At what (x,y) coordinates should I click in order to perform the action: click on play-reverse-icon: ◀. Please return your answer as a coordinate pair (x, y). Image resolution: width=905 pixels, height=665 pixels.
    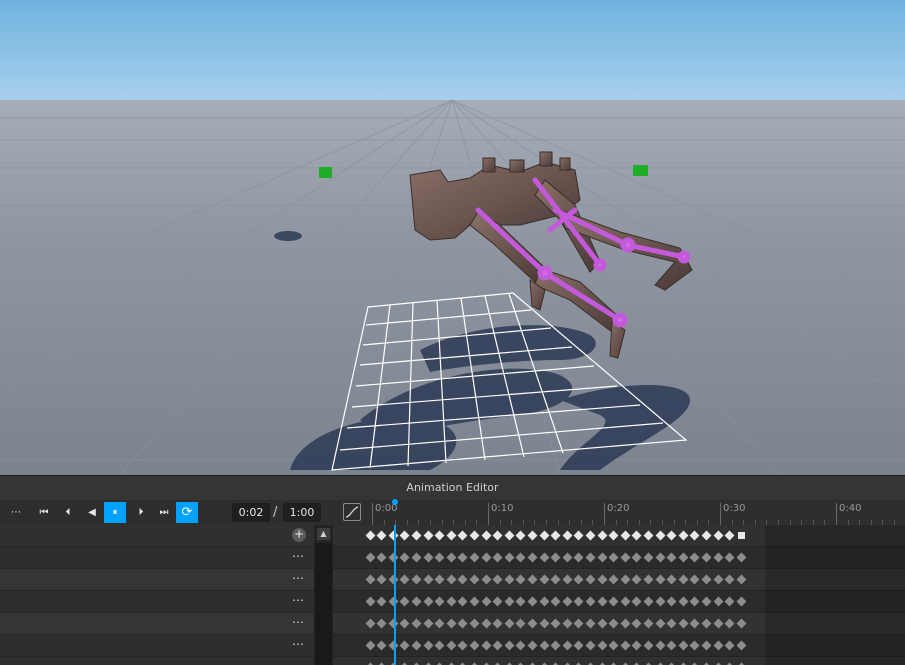
    Looking at the image, I should click on (92, 512).